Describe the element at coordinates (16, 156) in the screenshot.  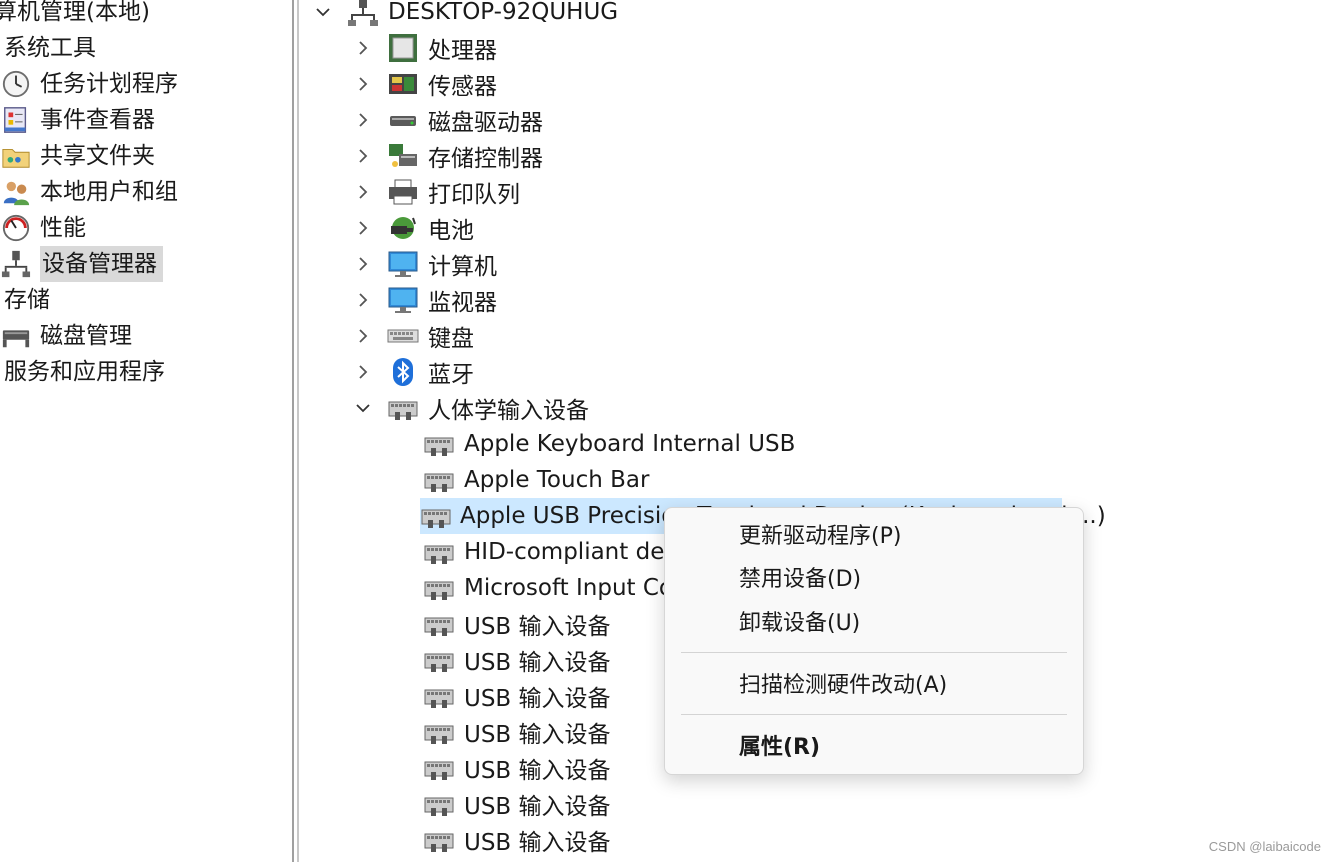
I see `shared-folder-icon` at that location.